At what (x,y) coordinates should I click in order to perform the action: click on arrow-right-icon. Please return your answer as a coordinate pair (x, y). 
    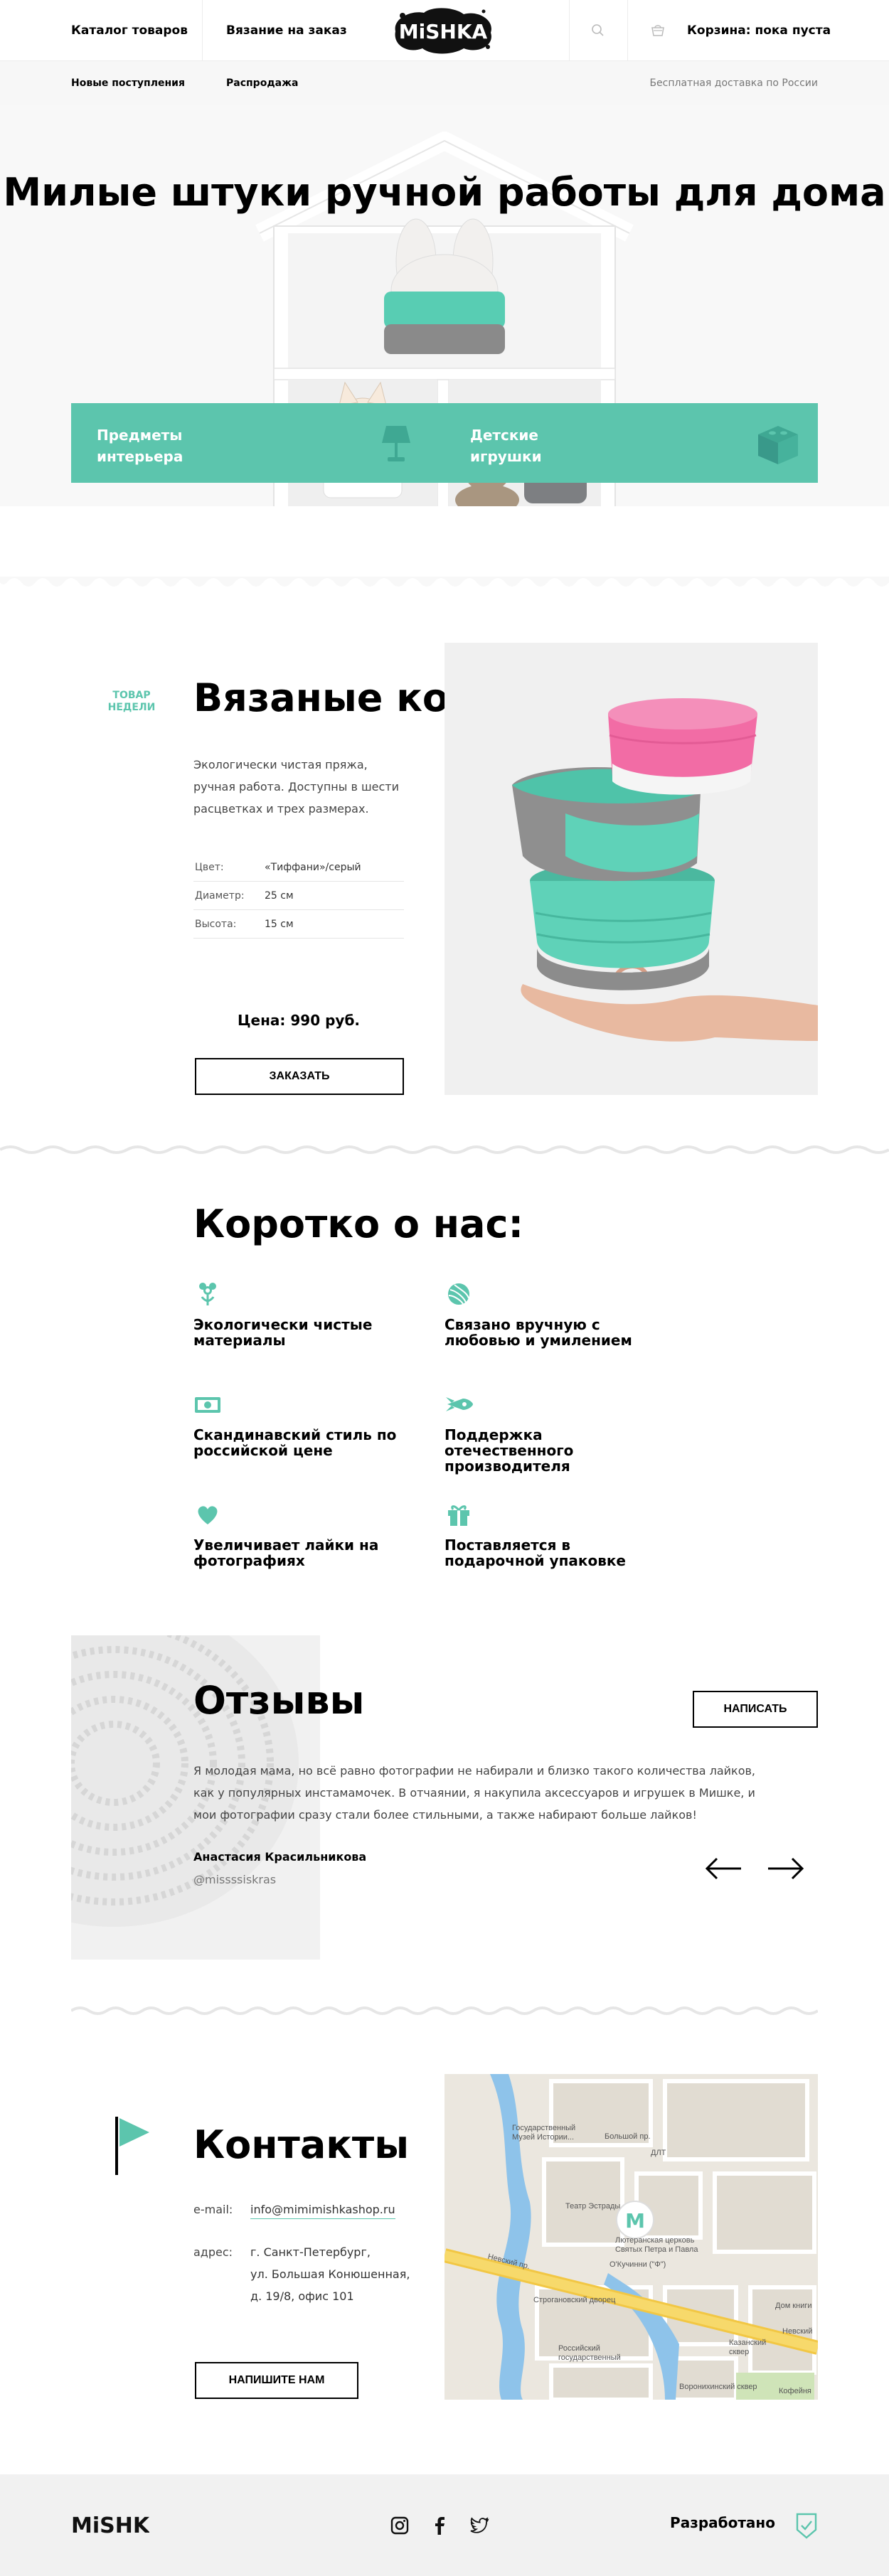
    Looking at the image, I should click on (785, 1868).